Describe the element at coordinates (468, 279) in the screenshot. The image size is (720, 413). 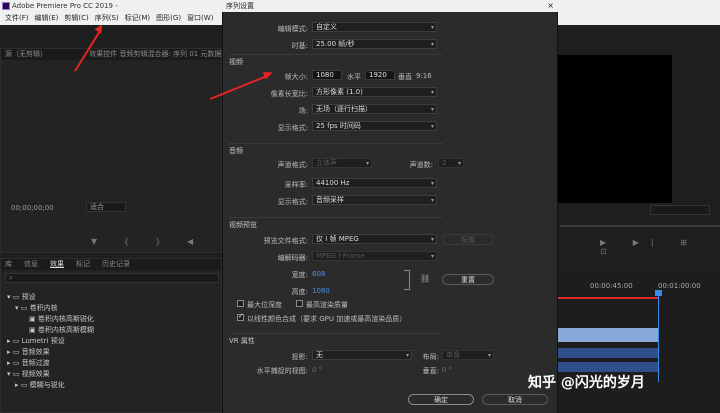
I see `reset-button: 重置` at that location.